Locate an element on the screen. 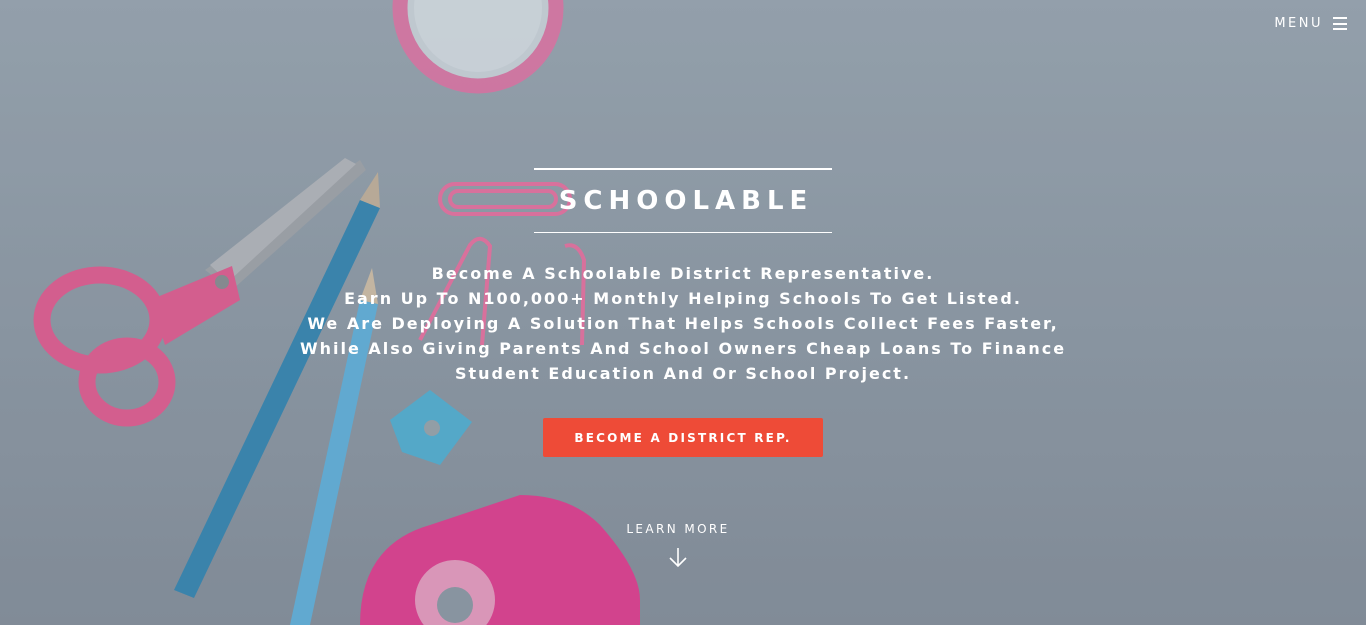 This screenshot has height=625, width=1366. learn-more-link: LEARN MORE is located at coordinates (678, 545).